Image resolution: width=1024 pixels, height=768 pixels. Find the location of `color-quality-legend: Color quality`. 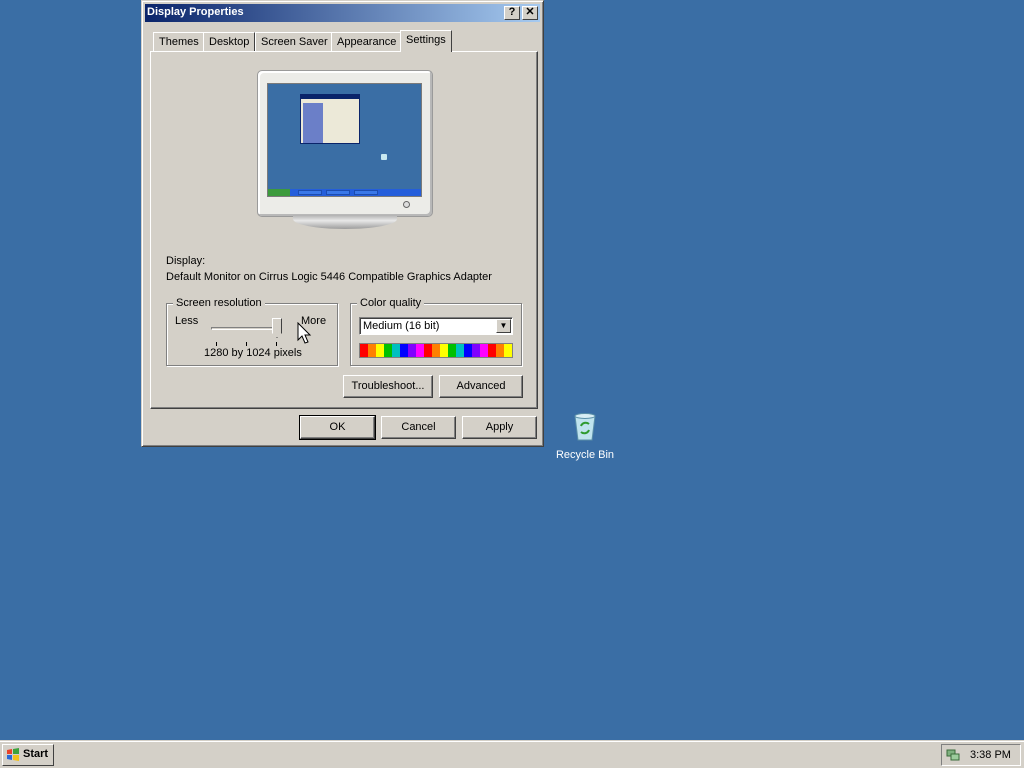

color-quality-legend: Color quality is located at coordinates (391, 303).